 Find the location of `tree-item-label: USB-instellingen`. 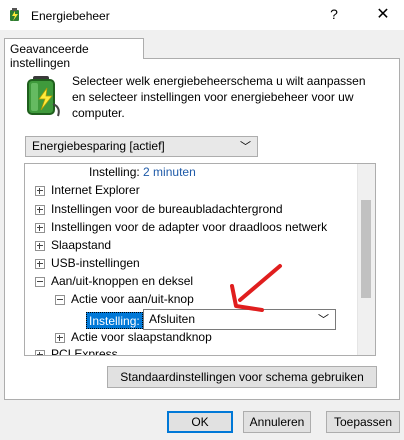

tree-item-label: USB-instellingen is located at coordinates (95, 263).